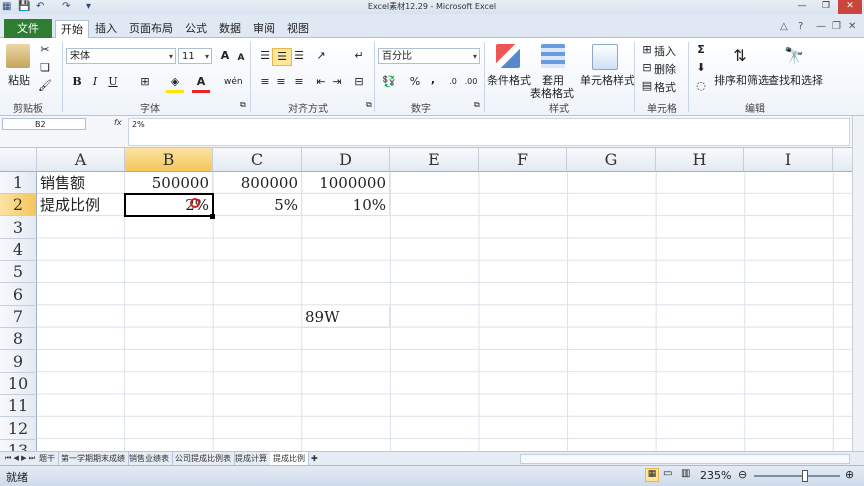 The width and height of the screenshot is (864, 486). I want to click on row-header-7: 7, so click(18, 317).